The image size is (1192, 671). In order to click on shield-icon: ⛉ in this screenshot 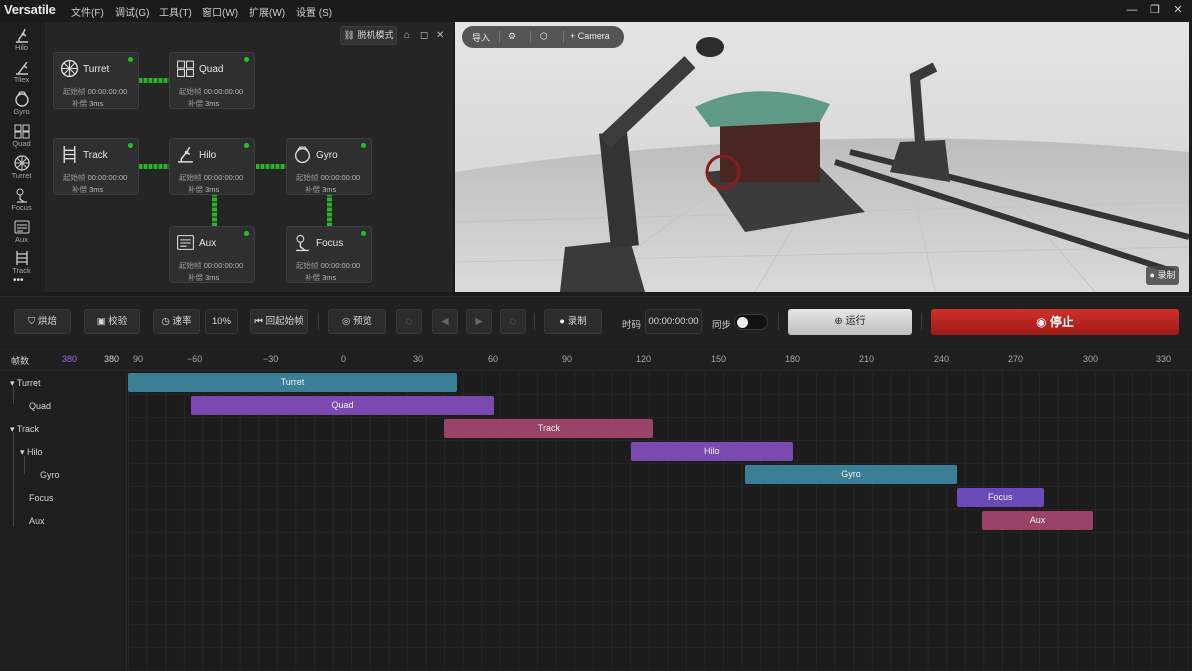, I will do `click(33, 321)`.